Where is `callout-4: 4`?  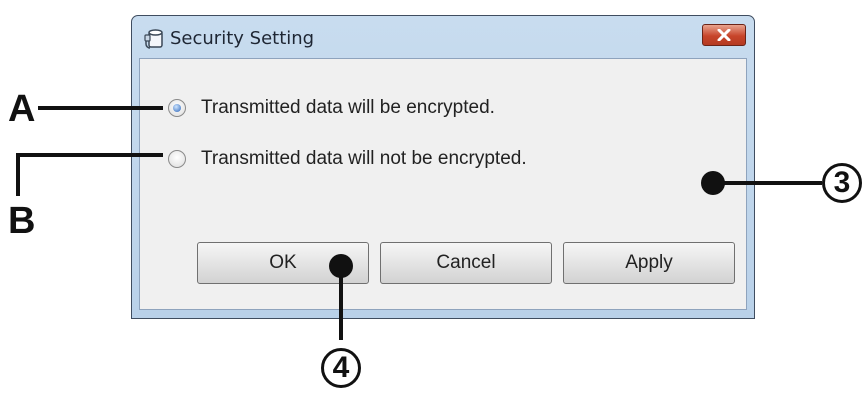
callout-4: 4 is located at coordinates (341, 368).